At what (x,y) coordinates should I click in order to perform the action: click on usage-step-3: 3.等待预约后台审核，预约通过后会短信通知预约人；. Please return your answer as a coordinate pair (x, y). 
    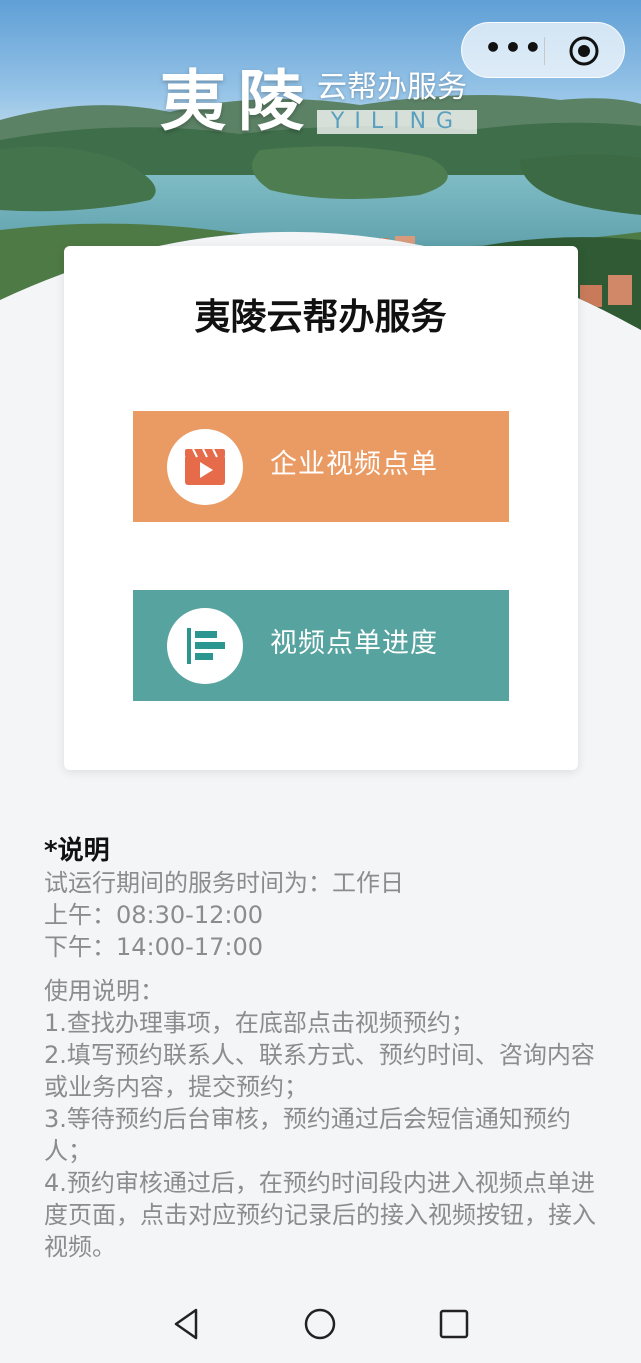
    Looking at the image, I should click on (307, 1135).